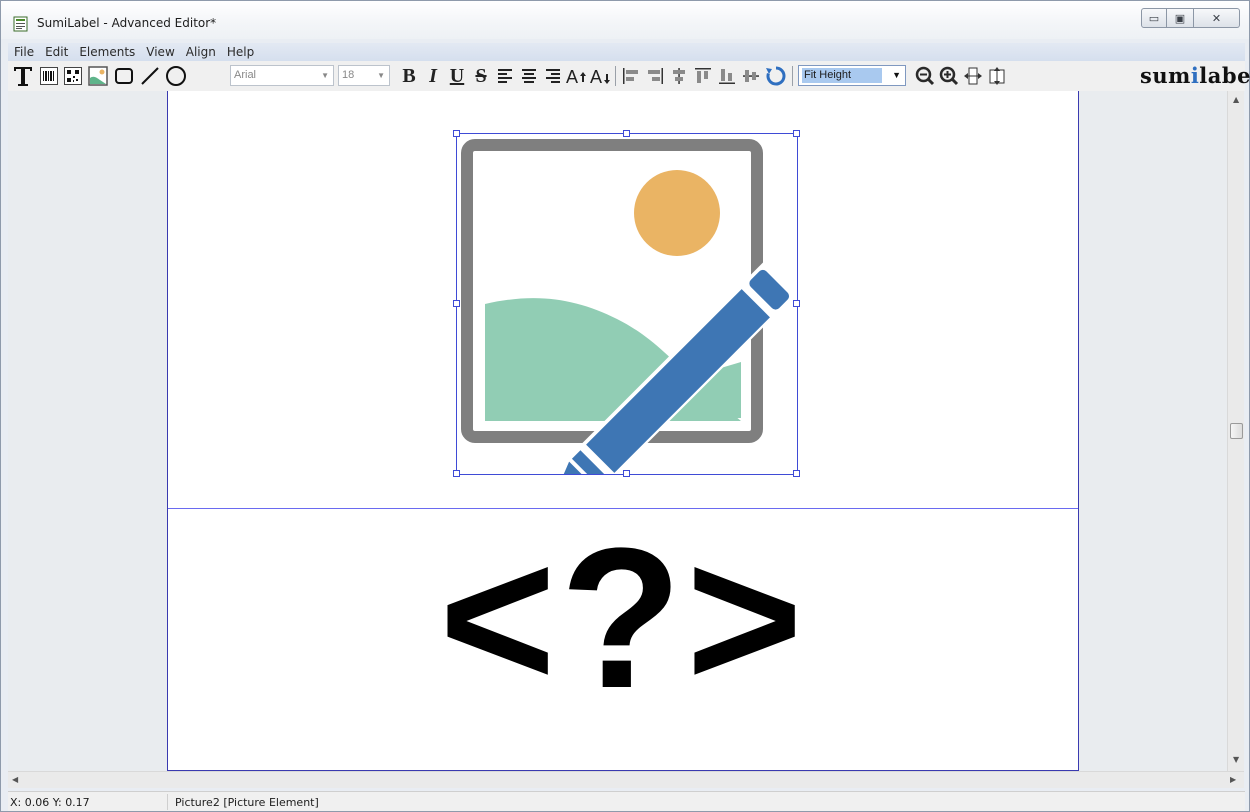  What do you see at coordinates (106, 52) in the screenshot?
I see `menu-elements: Elements` at bounding box center [106, 52].